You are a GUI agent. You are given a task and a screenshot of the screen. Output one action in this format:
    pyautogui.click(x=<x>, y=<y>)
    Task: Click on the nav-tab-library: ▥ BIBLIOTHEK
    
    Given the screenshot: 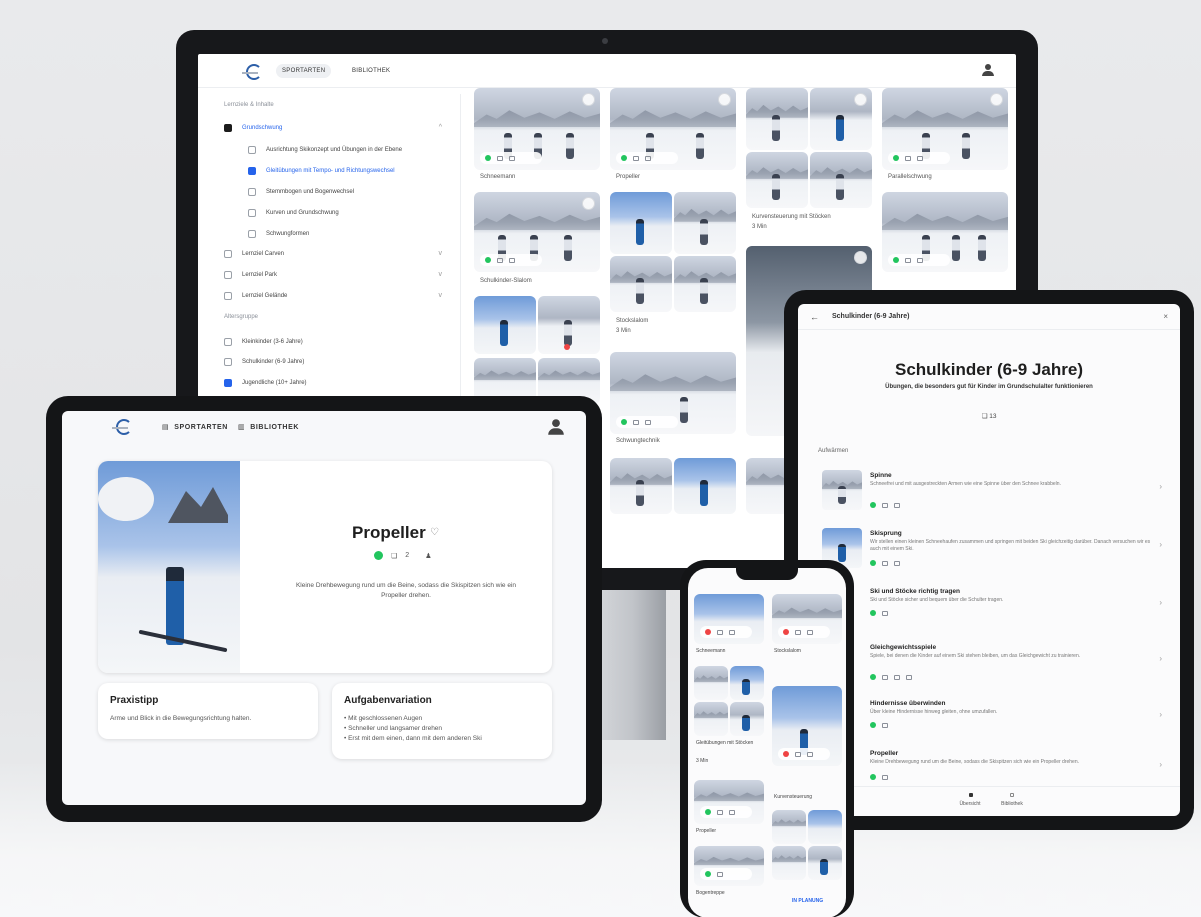 What is the action you would take?
    pyautogui.click(x=268, y=427)
    